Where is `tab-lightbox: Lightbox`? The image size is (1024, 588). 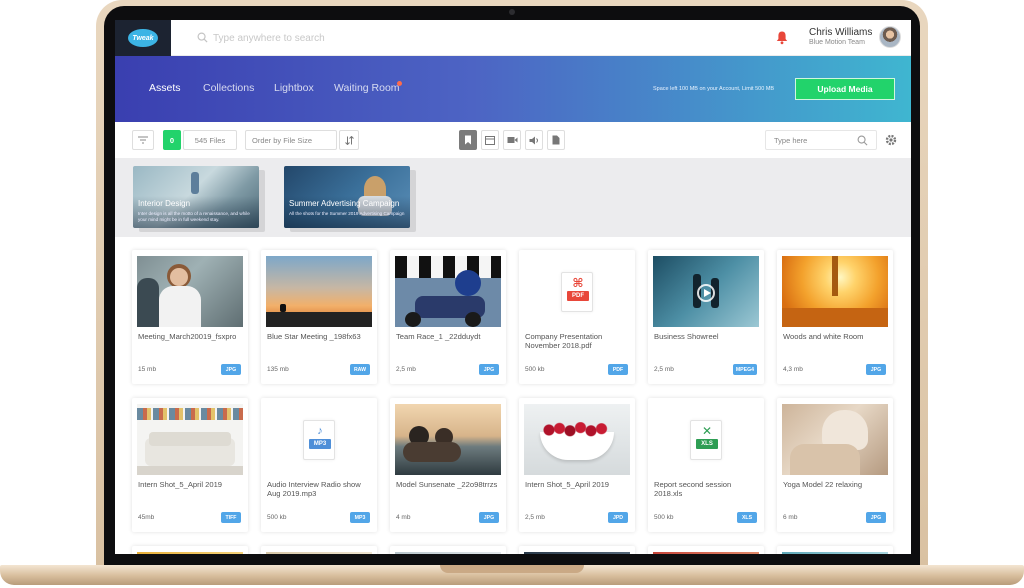
tab-lightbox: Lightbox is located at coordinates (294, 88).